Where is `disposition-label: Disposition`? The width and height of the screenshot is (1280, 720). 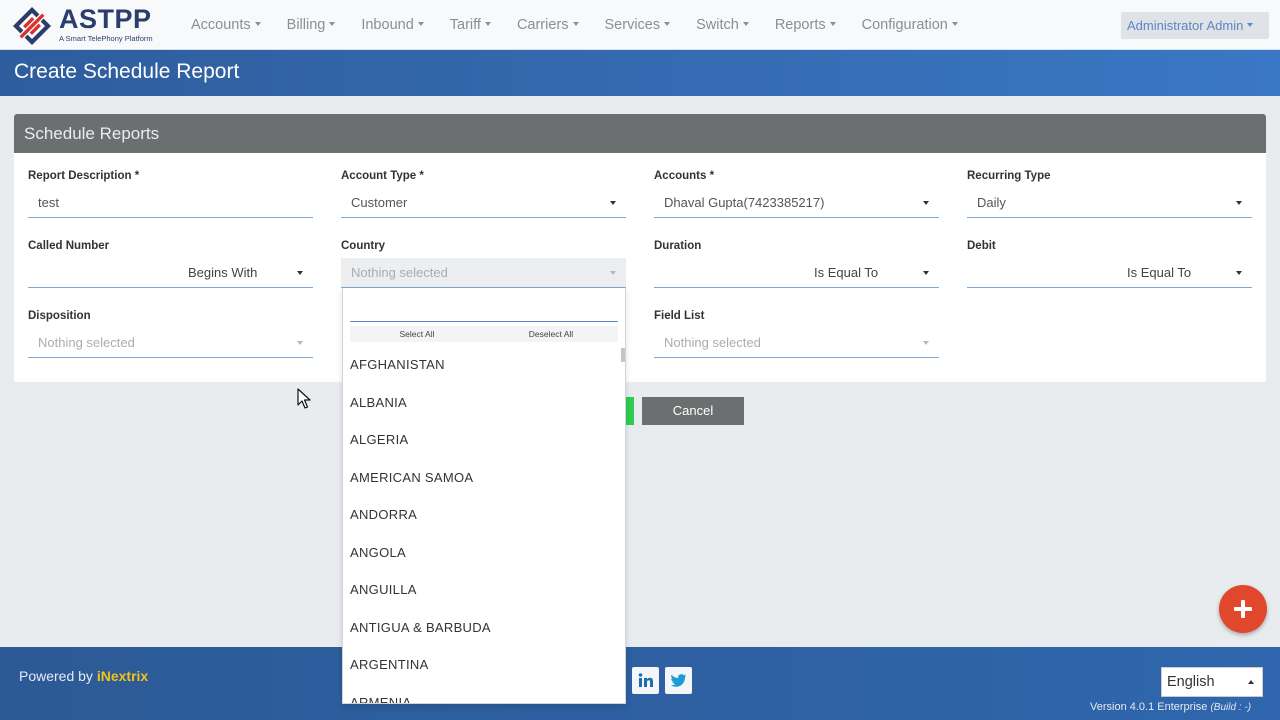
disposition-label: Disposition is located at coordinates (59, 316).